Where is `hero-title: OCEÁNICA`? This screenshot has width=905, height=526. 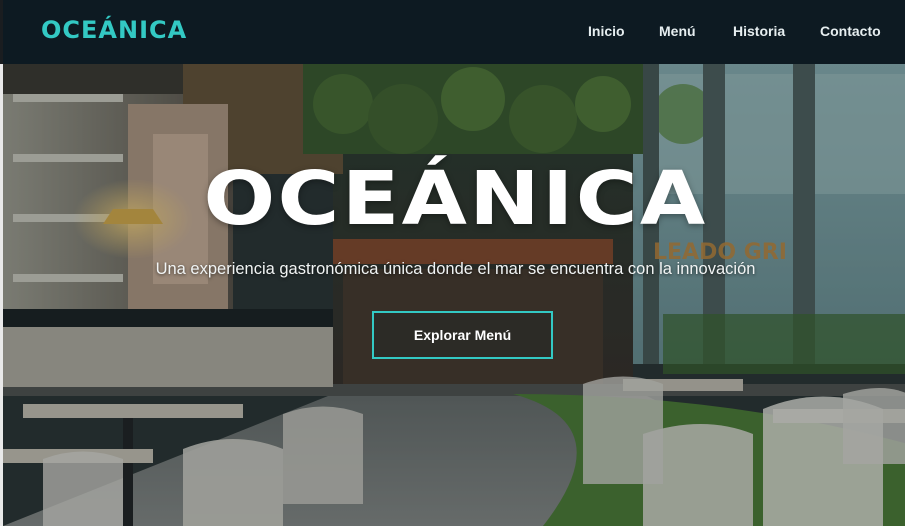 hero-title: OCEÁNICA is located at coordinates (455, 199).